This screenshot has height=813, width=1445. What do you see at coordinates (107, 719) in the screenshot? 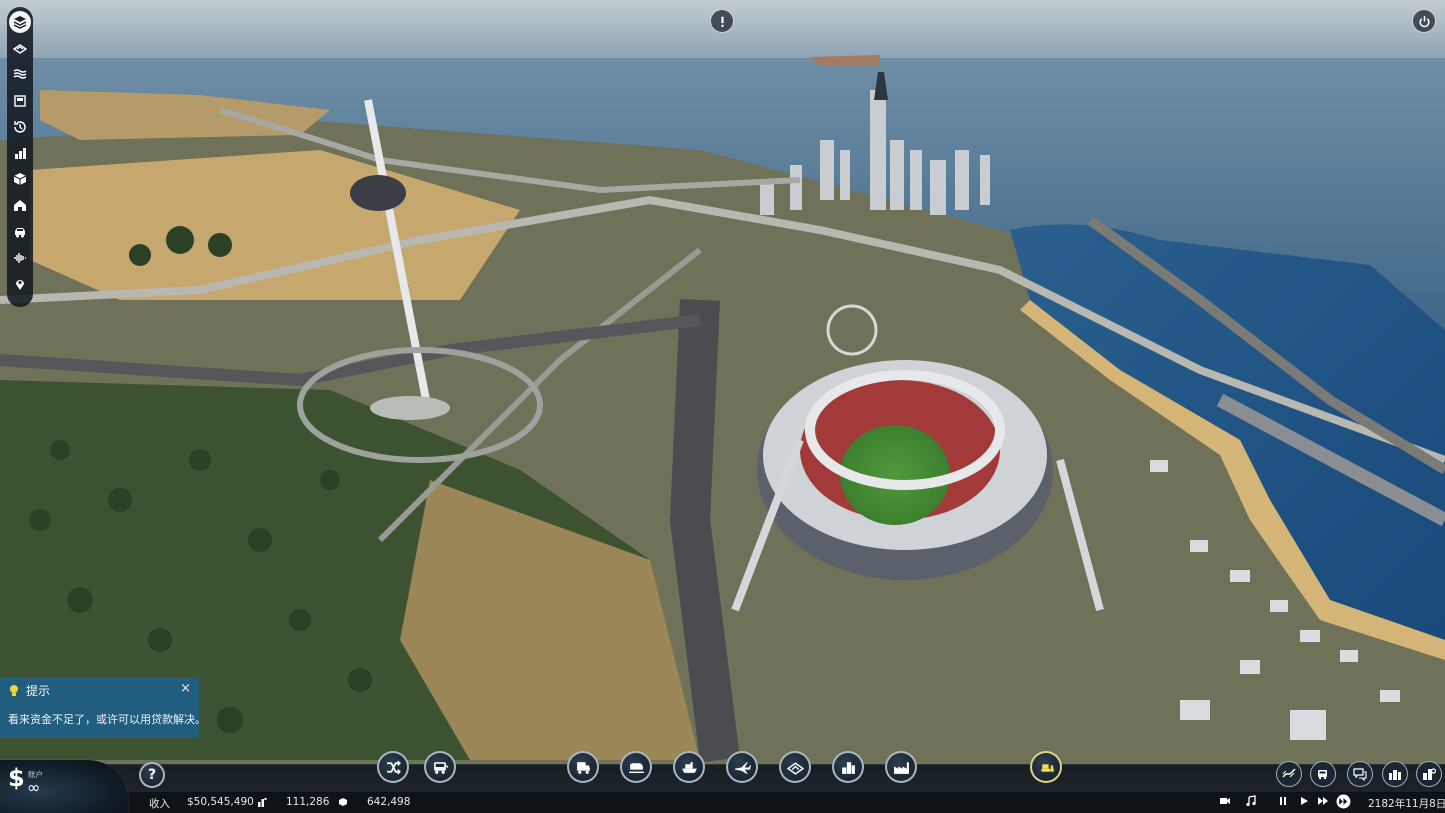
I see `tip-message: 看来资金不足了，或许可以用贷款解决。` at bounding box center [107, 719].